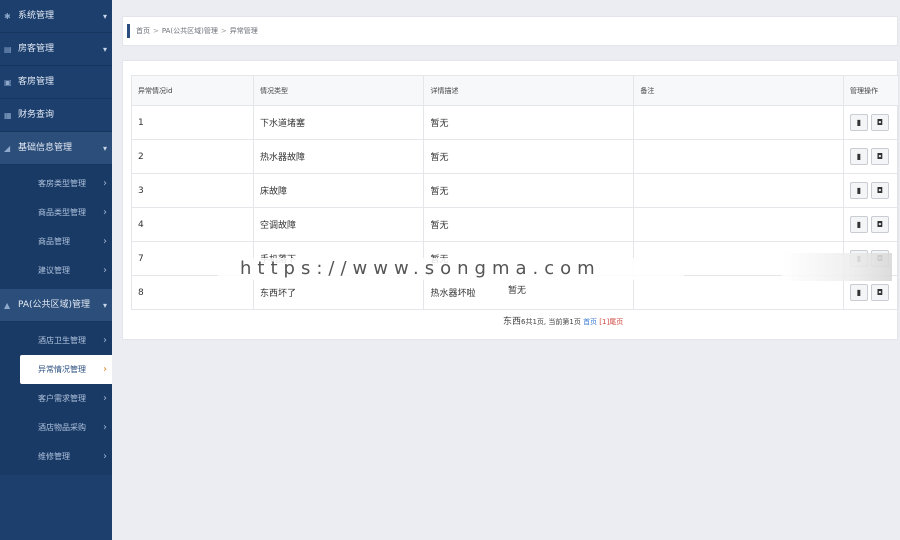 The height and width of the screenshot is (540, 900). What do you see at coordinates (338, 224) in the screenshot?
I see `cell-type: 空调故障` at bounding box center [338, 224].